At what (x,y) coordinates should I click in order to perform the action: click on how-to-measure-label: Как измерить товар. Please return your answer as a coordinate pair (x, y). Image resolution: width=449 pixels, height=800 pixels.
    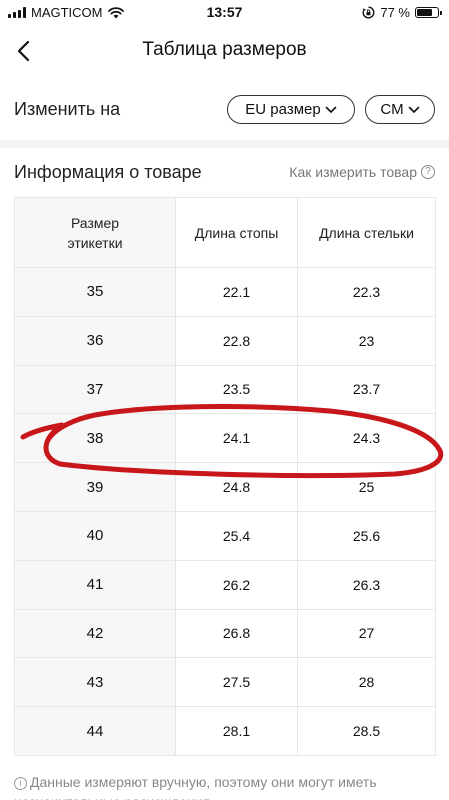
    Looking at the image, I should click on (353, 172).